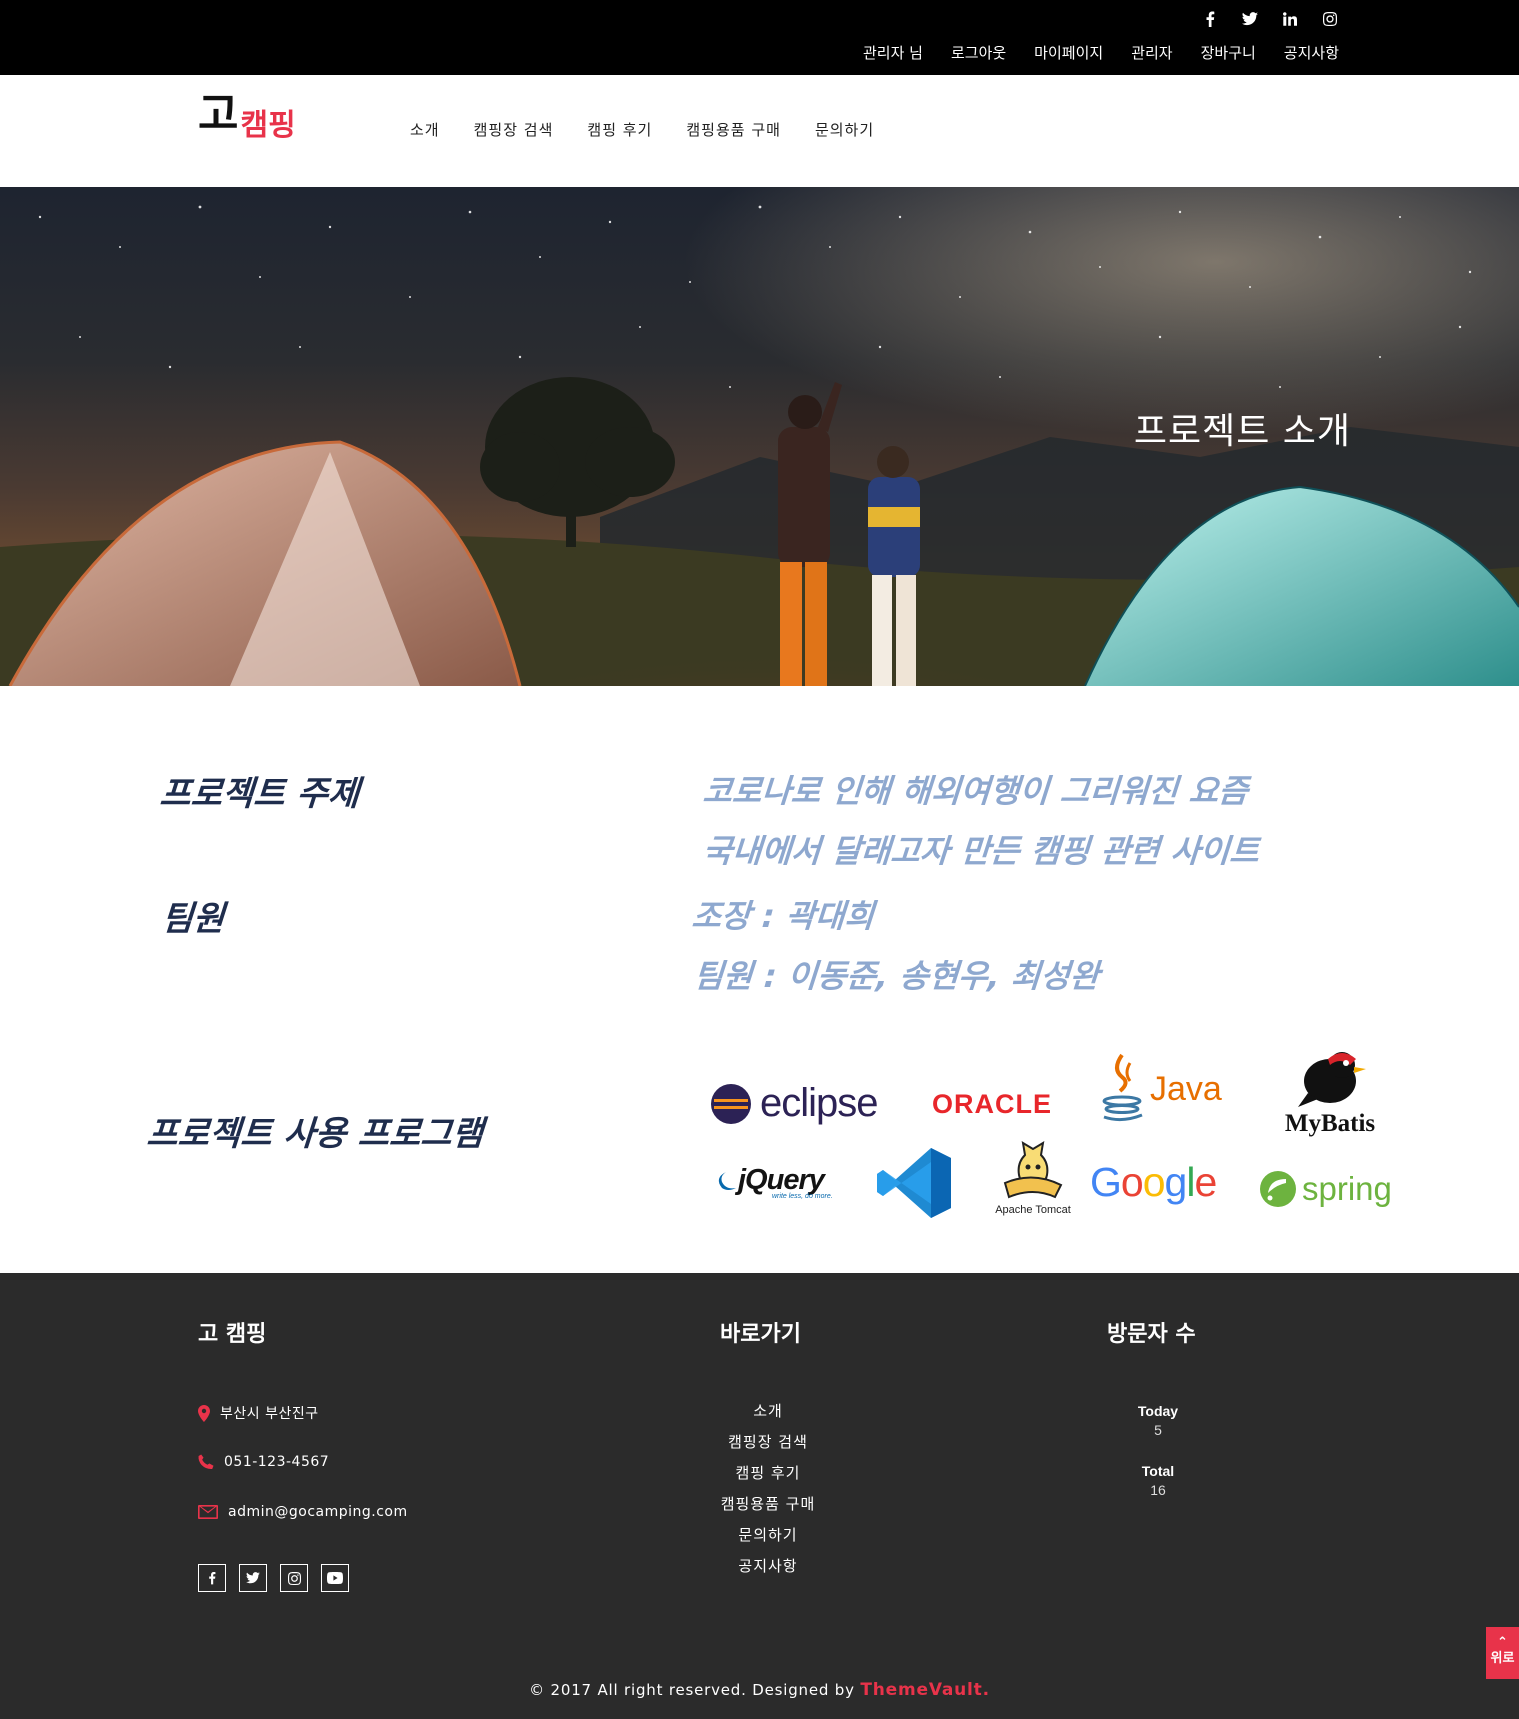 The image size is (1519, 1719). Describe the element at coordinates (1122, 1087) in the screenshot. I see `java-cup-icon` at that location.